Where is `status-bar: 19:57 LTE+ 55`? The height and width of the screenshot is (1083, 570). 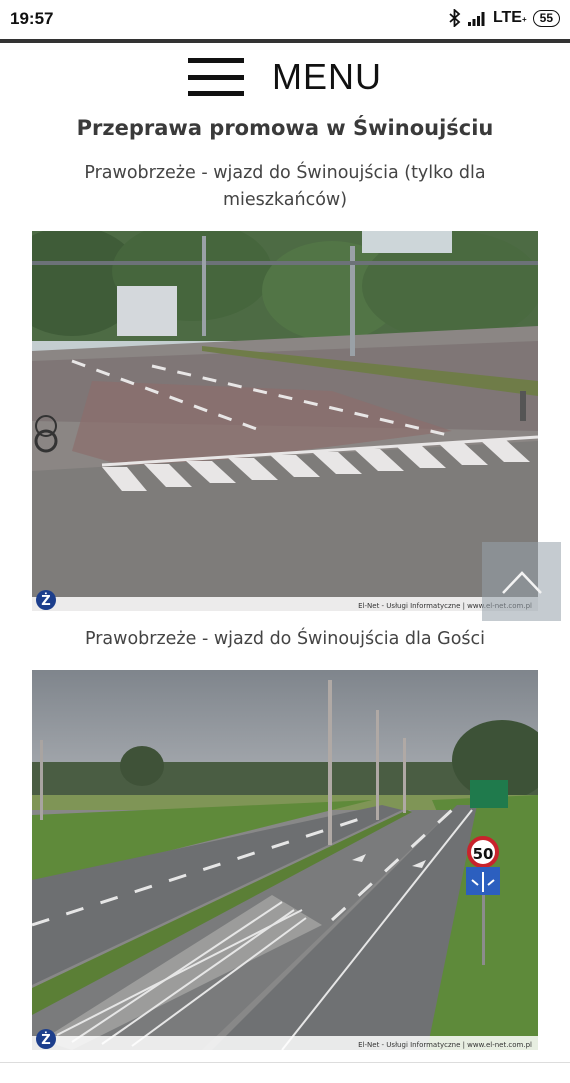
status-bar: 19:57 LTE+ 55 is located at coordinates (285, 20).